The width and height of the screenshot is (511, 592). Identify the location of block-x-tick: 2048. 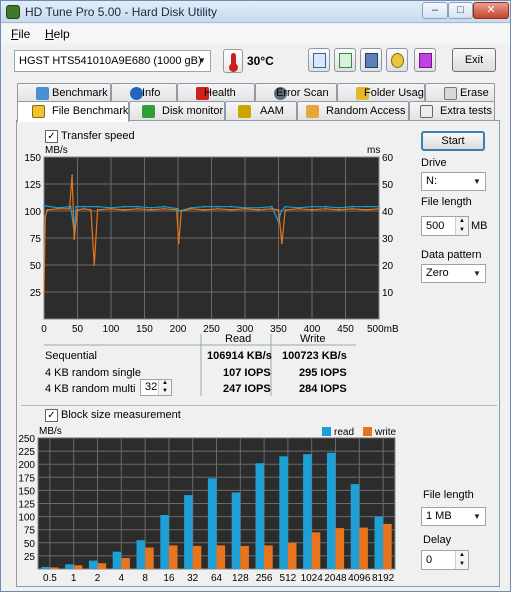
(335, 578).